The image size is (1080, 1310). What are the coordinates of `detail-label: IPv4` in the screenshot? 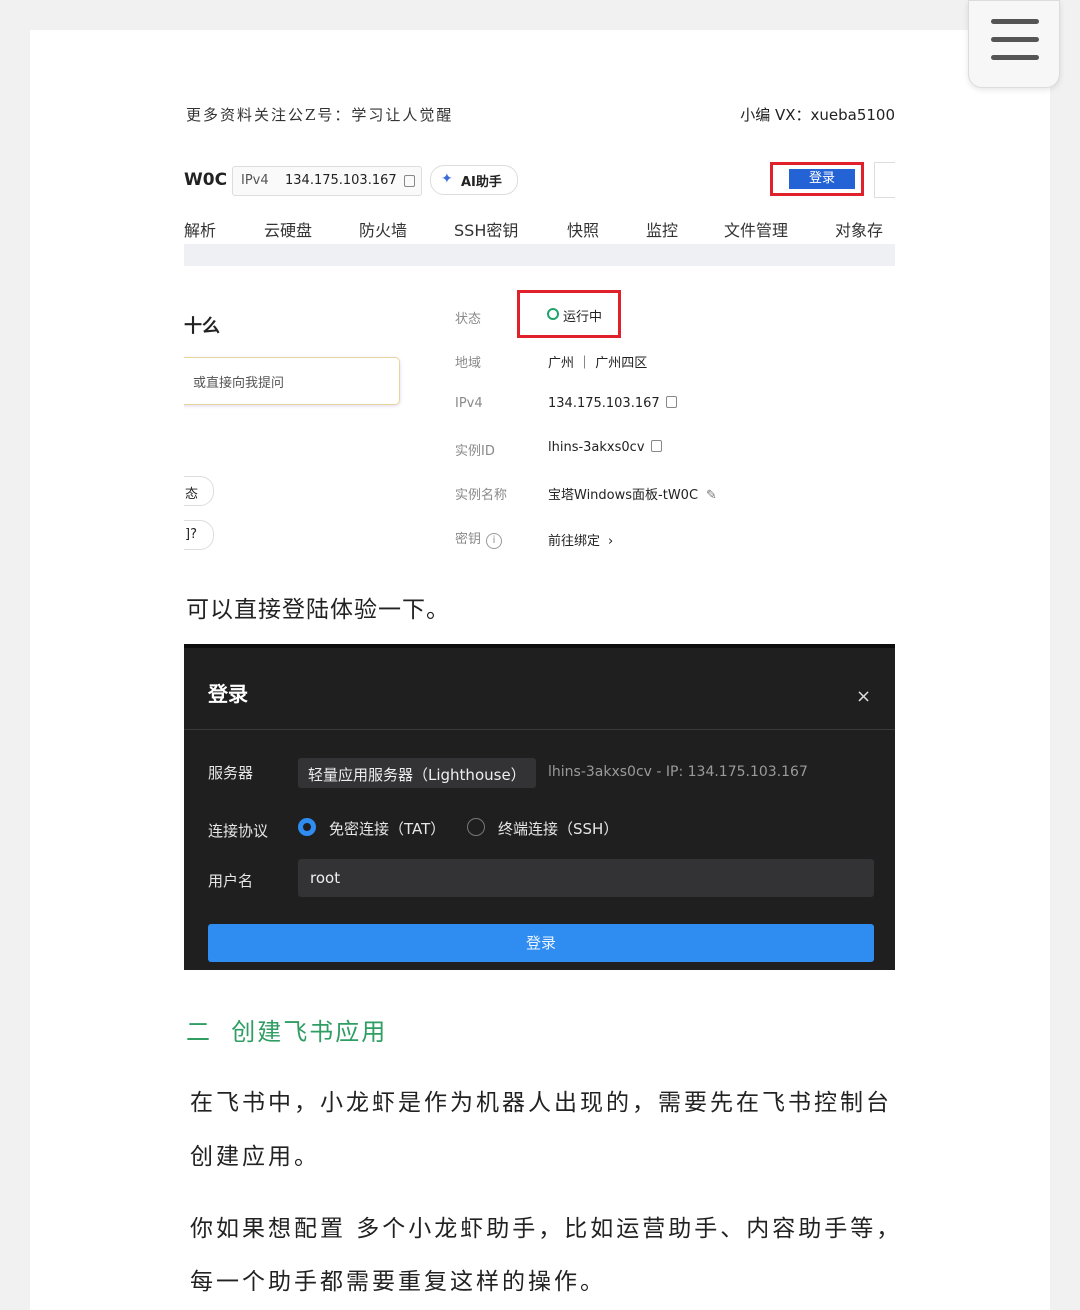 It's located at (469, 403).